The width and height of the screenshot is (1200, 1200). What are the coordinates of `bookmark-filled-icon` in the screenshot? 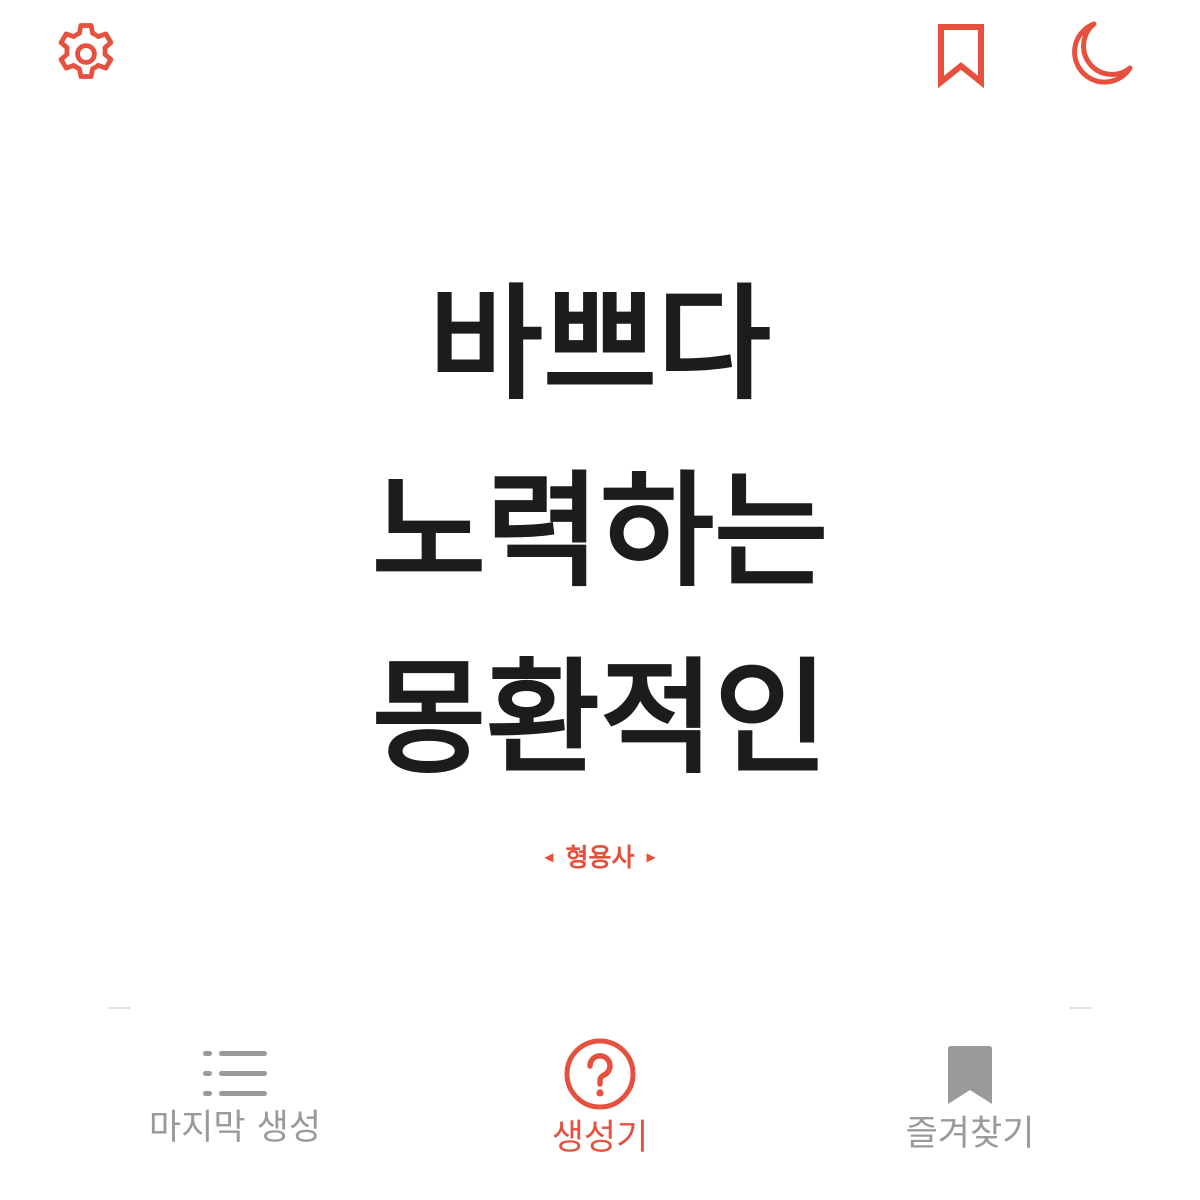 It's located at (970, 1075).